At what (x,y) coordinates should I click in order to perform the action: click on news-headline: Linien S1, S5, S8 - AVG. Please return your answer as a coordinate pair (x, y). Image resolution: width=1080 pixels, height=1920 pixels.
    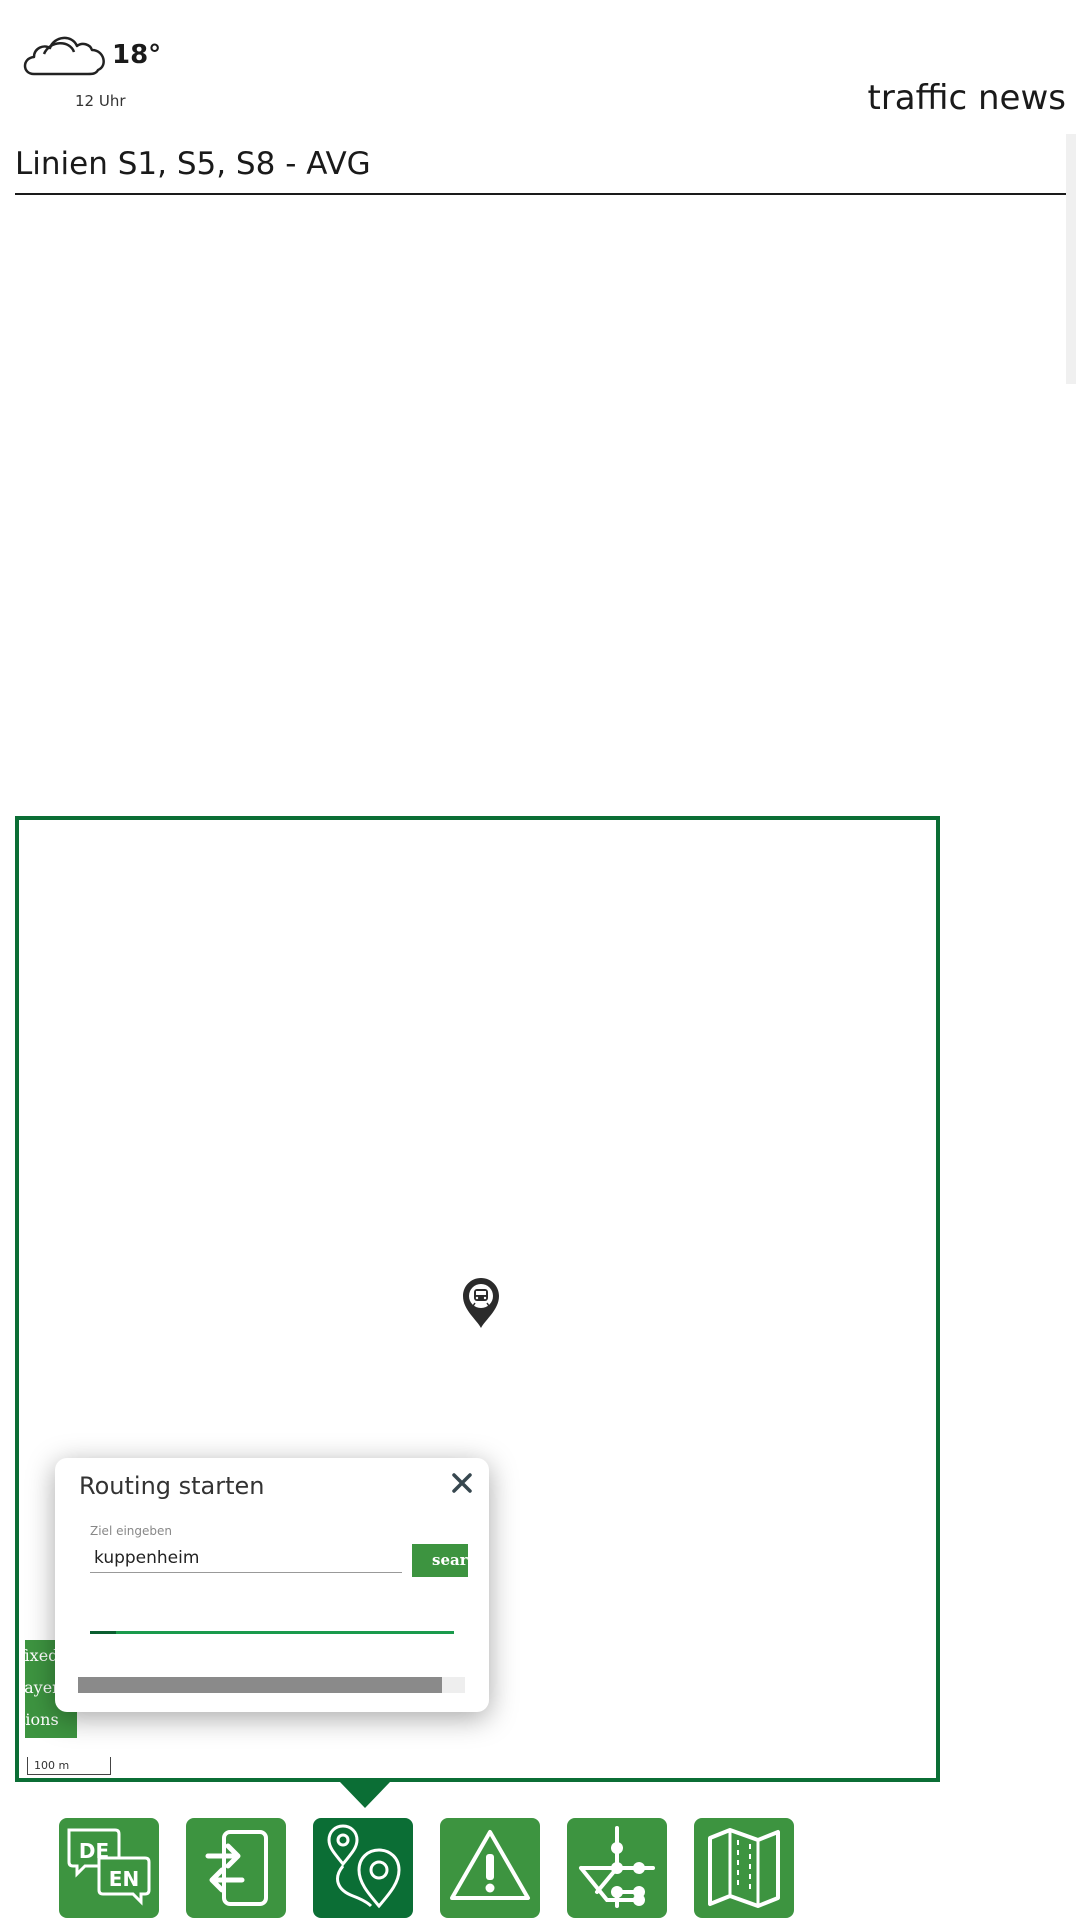
    Looking at the image, I should click on (193, 164).